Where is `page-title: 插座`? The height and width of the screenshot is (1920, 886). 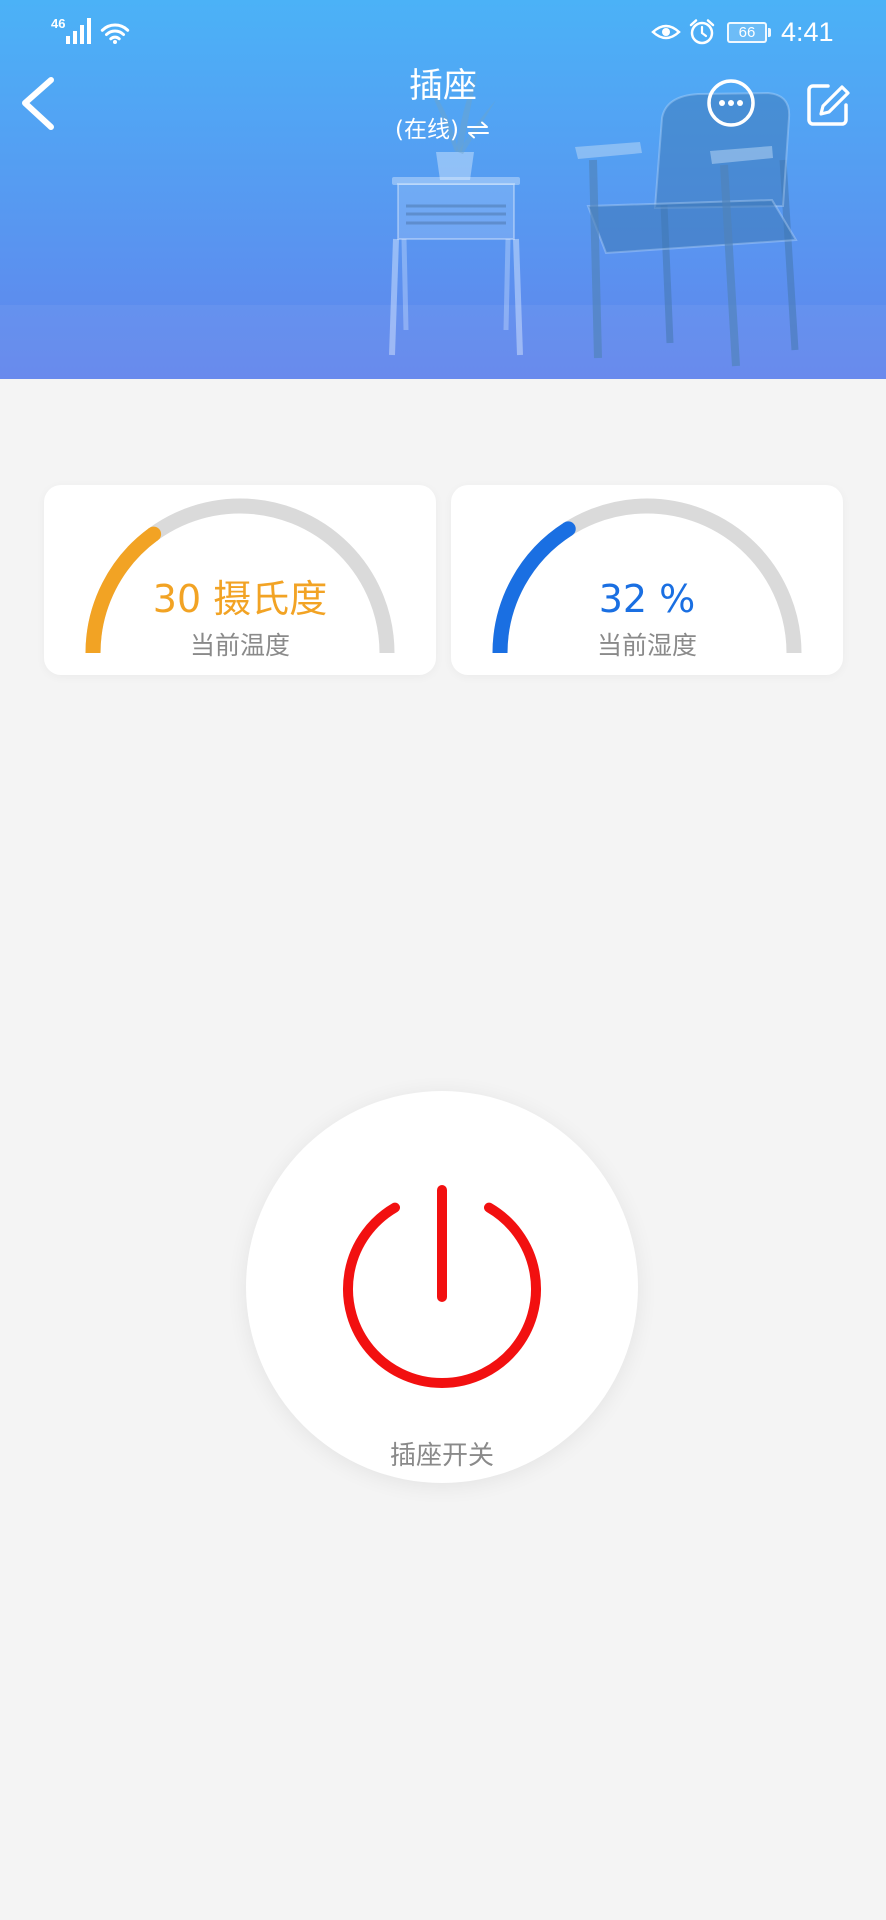
page-title: 插座 is located at coordinates (443, 86).